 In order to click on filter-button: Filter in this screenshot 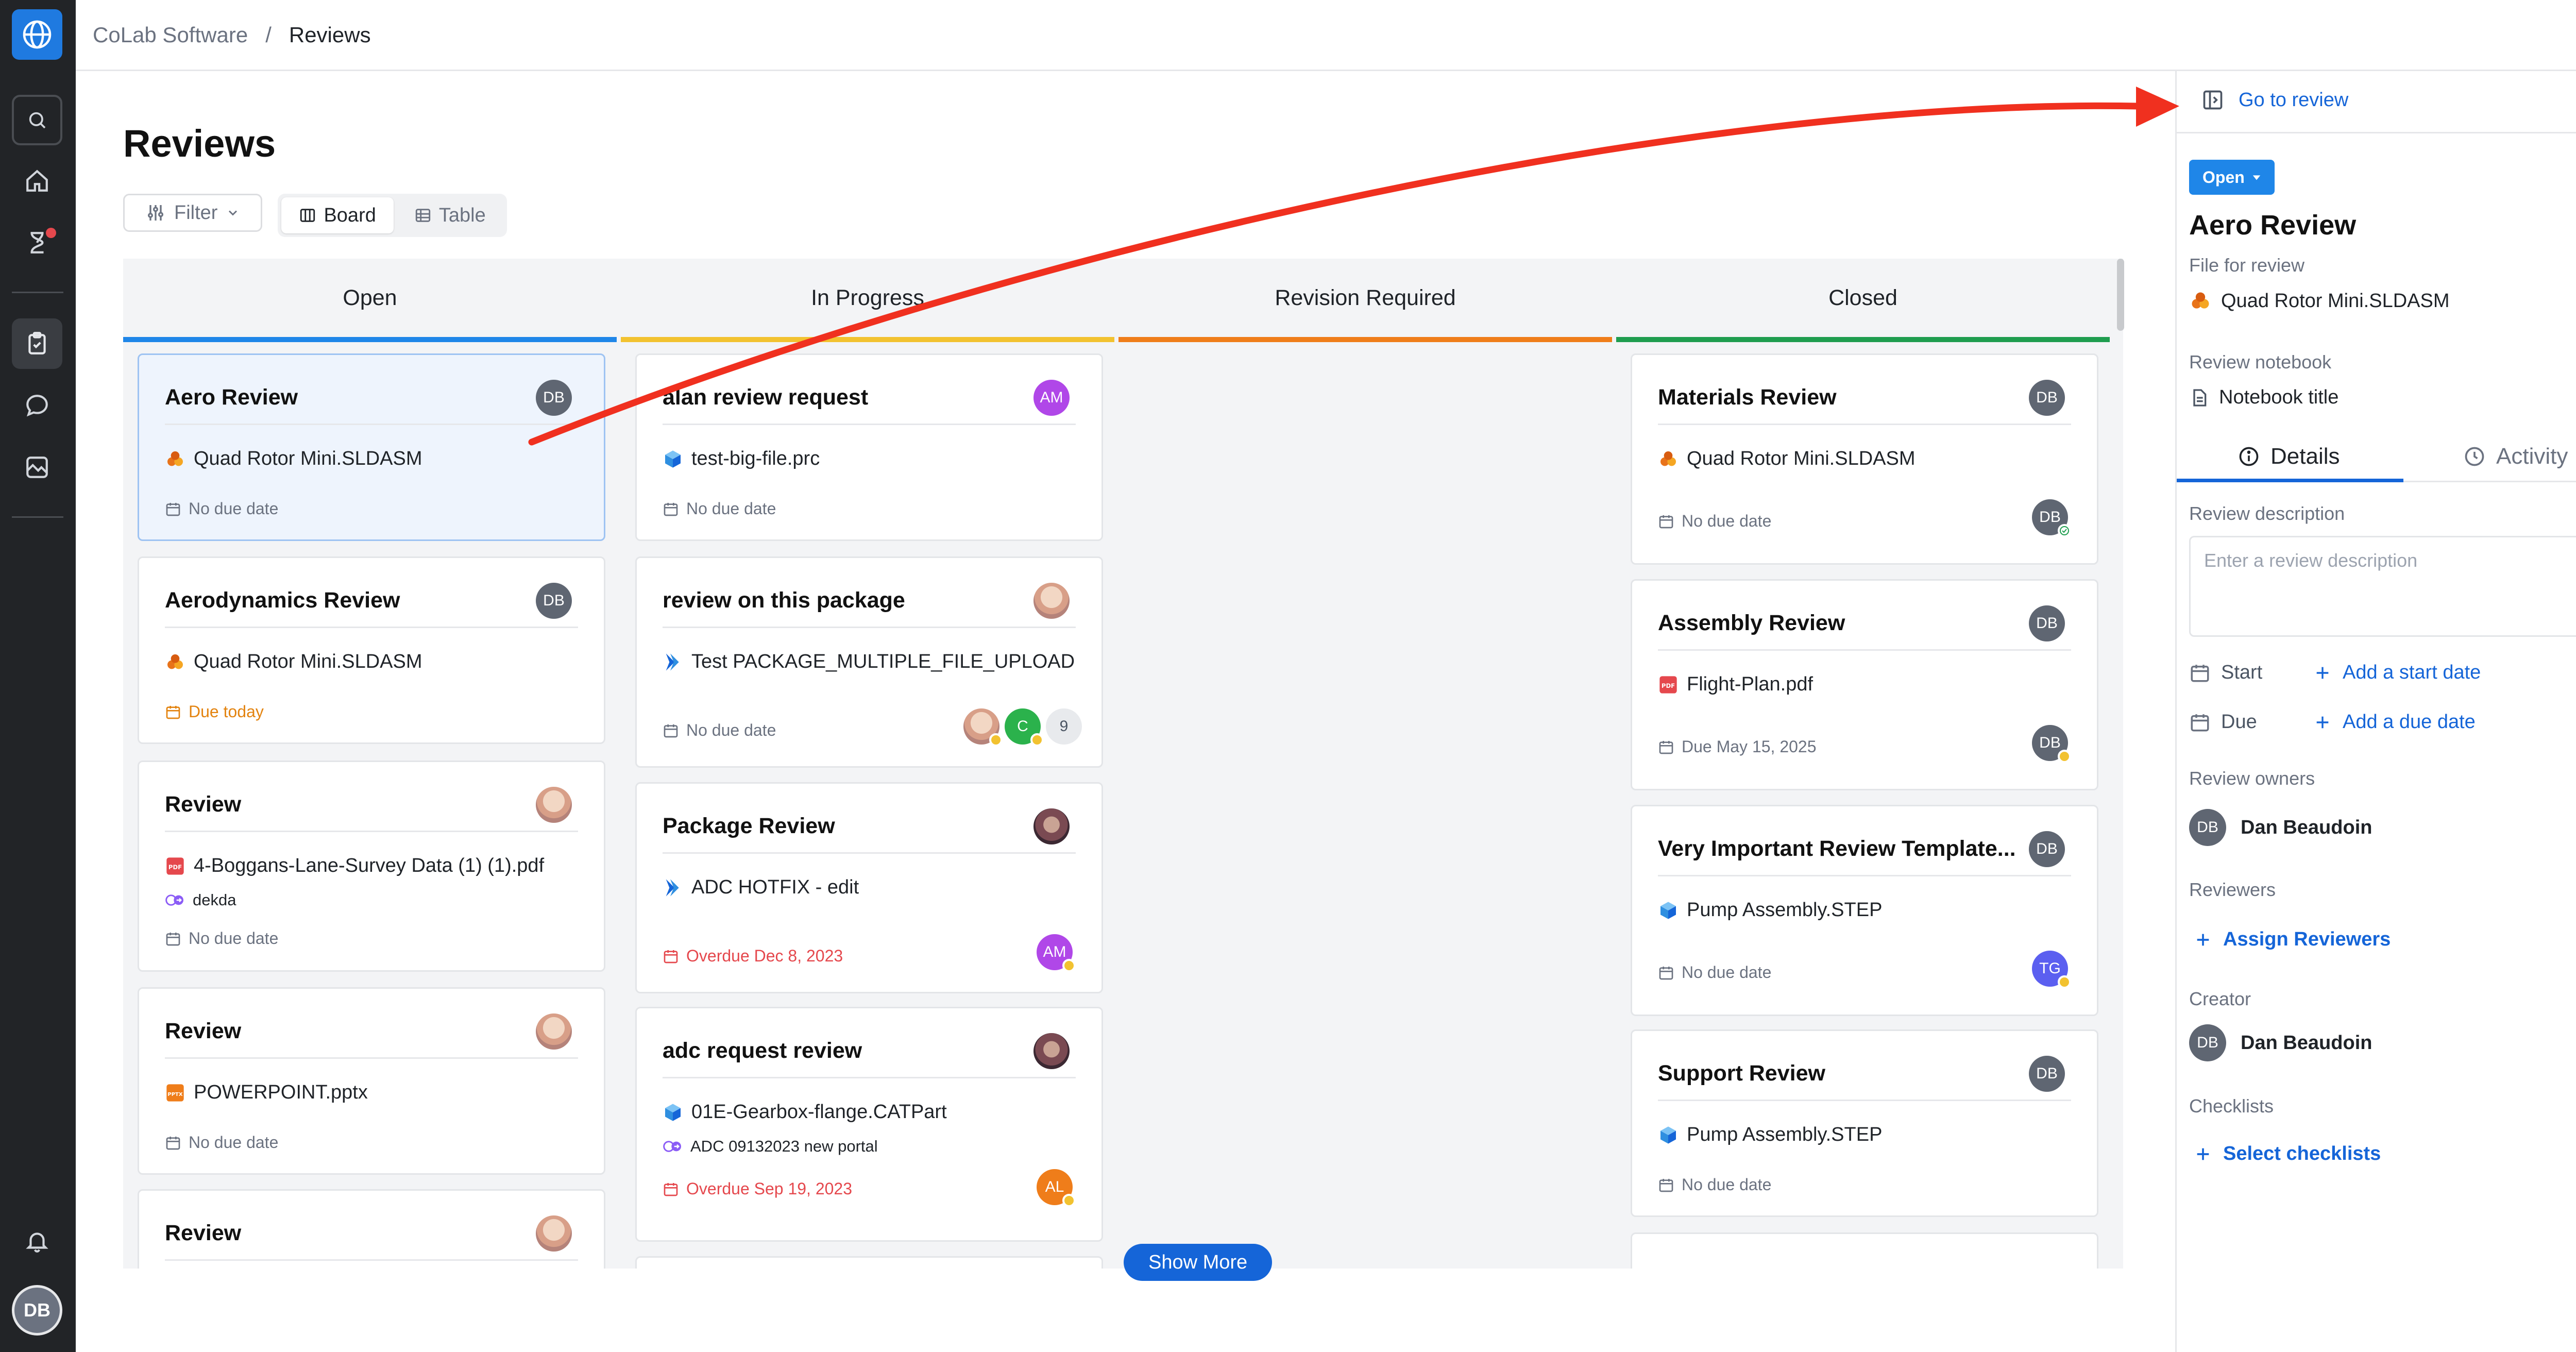, I will do `click(193, 213)`.